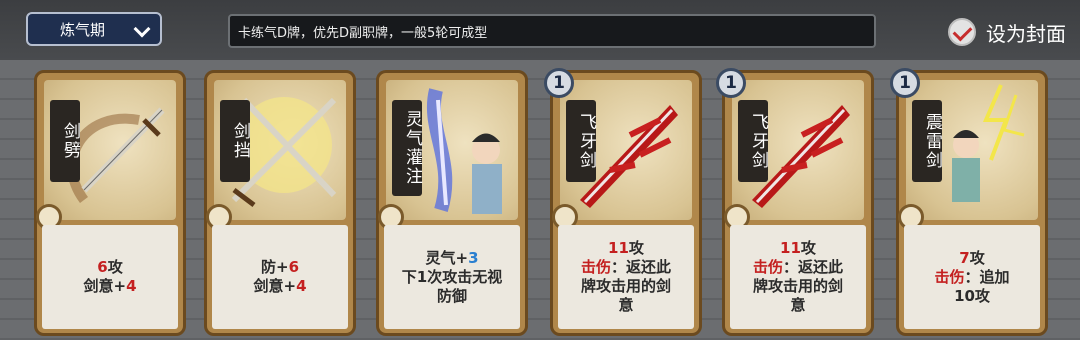 The width and height of the screenshot is (1080, 340). I want to click on card-effect: 7攻 击伤：追加 10攻, so click(972, 277).